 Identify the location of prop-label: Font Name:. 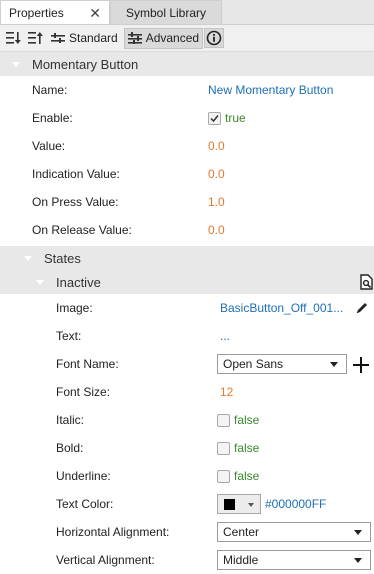
(87, 364).